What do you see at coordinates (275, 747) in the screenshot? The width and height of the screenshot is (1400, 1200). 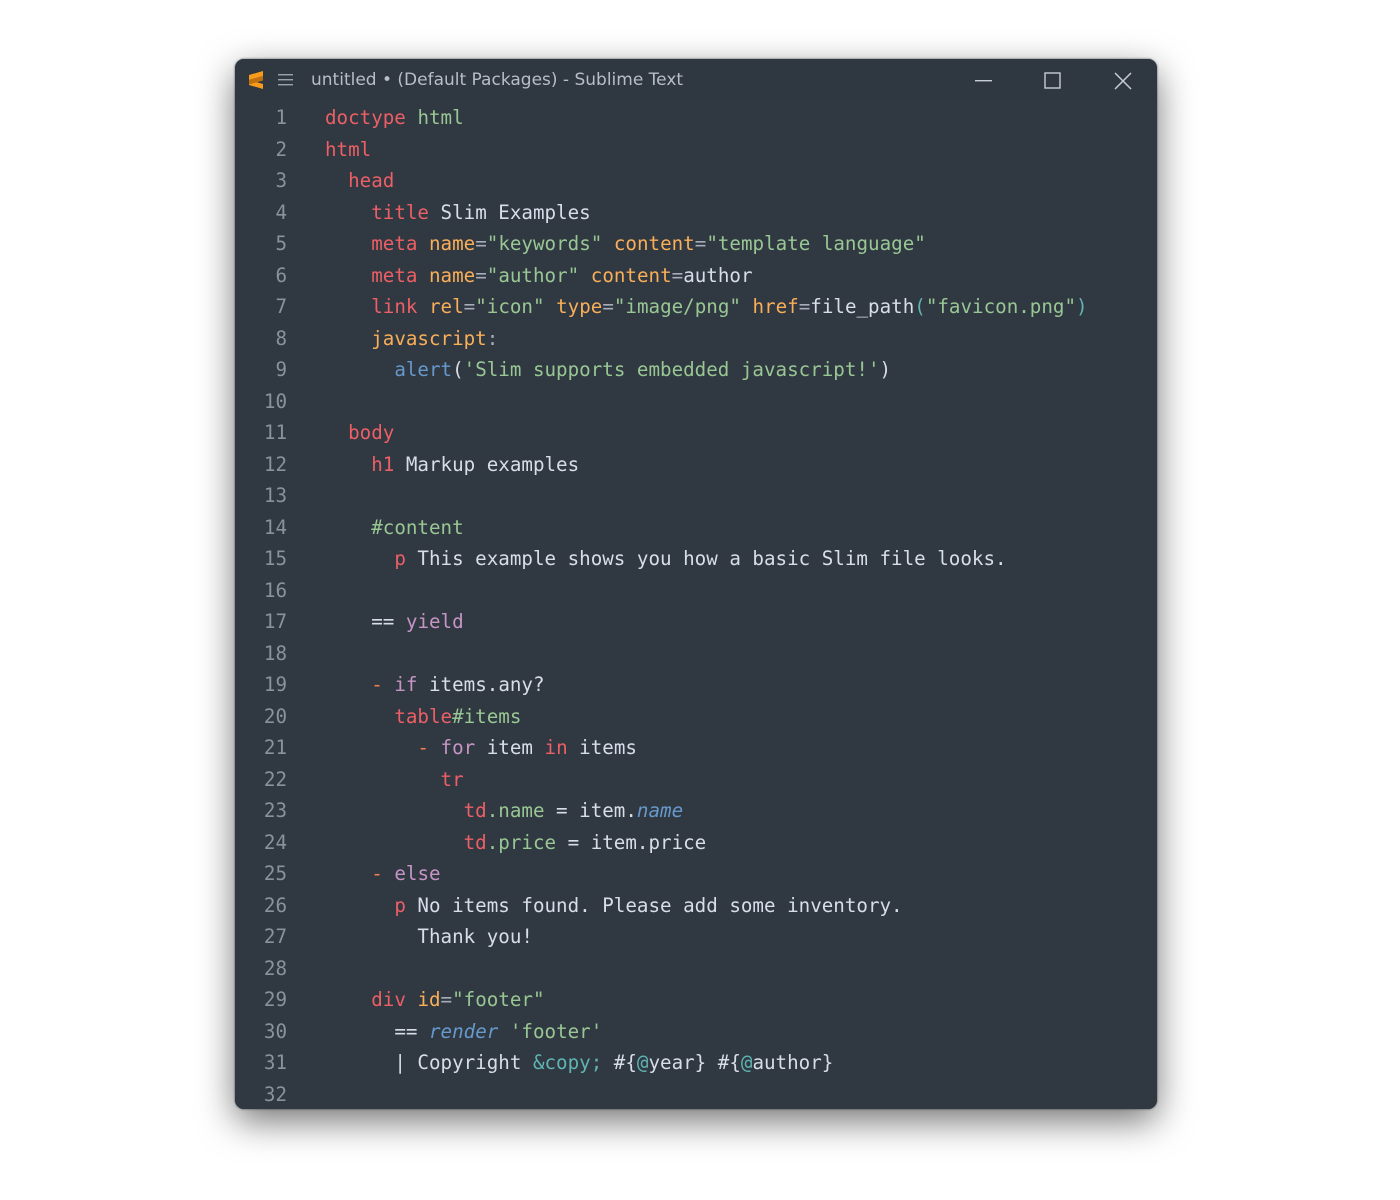 I see `line-number: 21` at bounding box center [275, 747].